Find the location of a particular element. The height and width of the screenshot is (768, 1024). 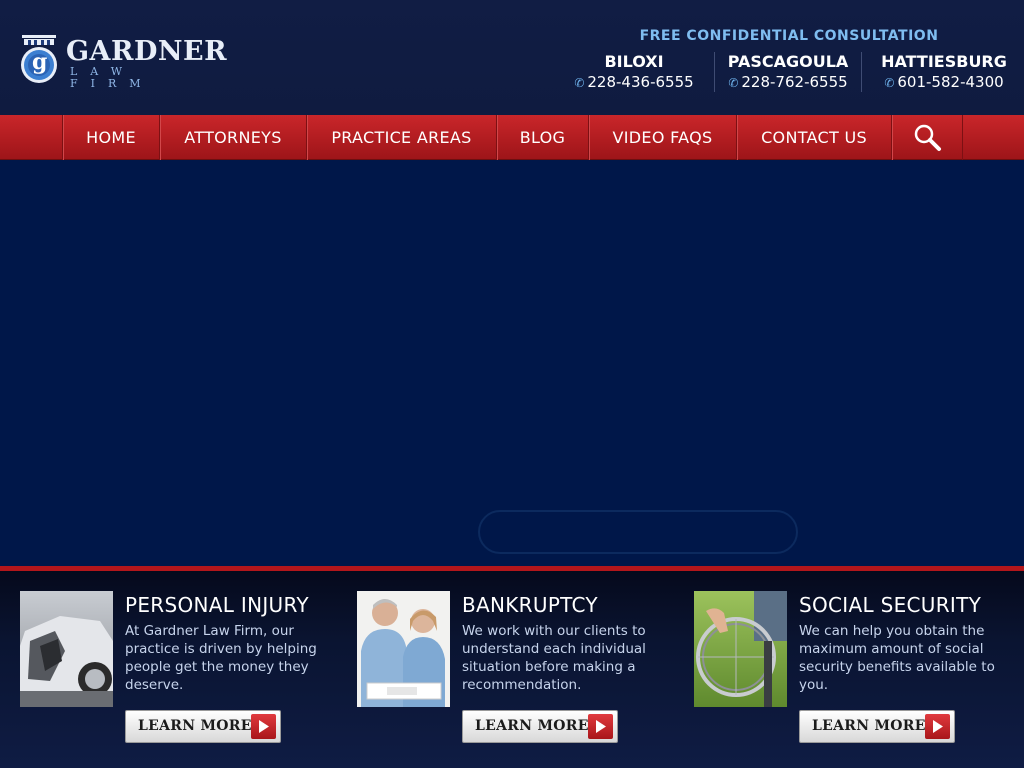

nav-video-faqs: VIDEO FAQS is located at coordinates (662, 137).